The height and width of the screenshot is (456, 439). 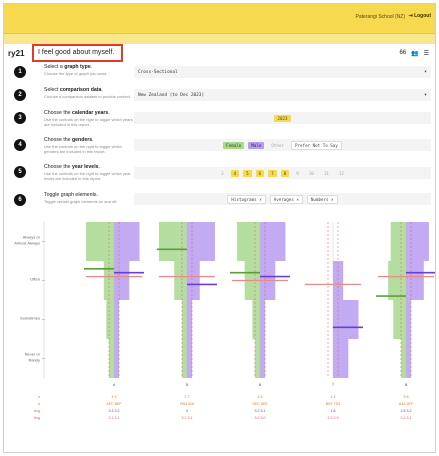 What do you see at coordinates (20, 145) in the screenshot?
I see `step-number: 4` at bounding box center [20, 145].